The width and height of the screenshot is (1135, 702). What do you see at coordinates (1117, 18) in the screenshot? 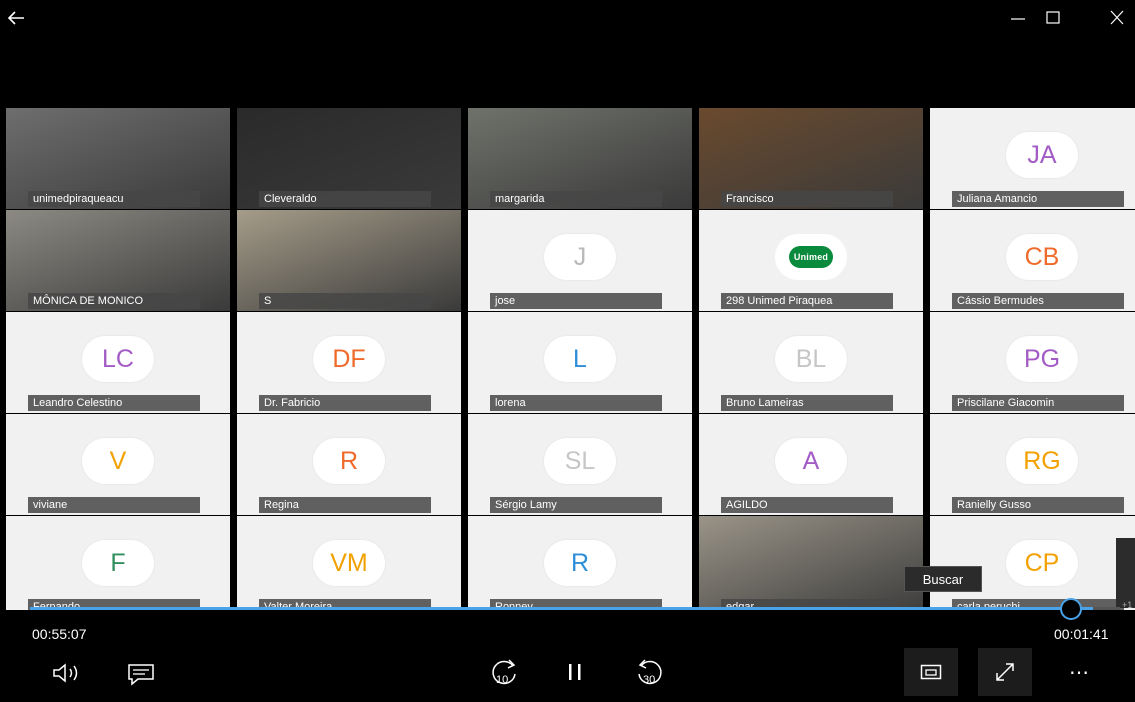
I see `close-icon` at bounding box center [1117, 18].